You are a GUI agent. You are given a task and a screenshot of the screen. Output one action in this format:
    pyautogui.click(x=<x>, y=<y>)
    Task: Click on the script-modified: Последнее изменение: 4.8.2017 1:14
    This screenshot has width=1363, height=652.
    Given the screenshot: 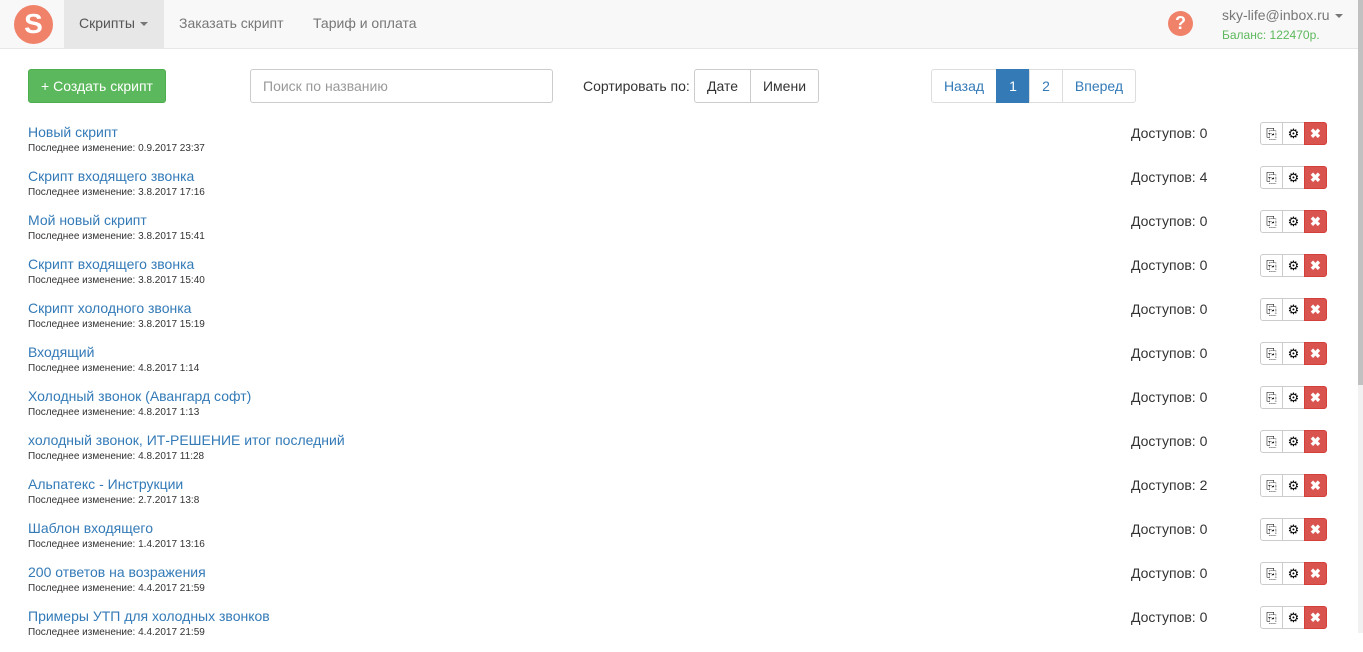 What is the action you would take?
    pyautogui.click(x=114, y=368)
    